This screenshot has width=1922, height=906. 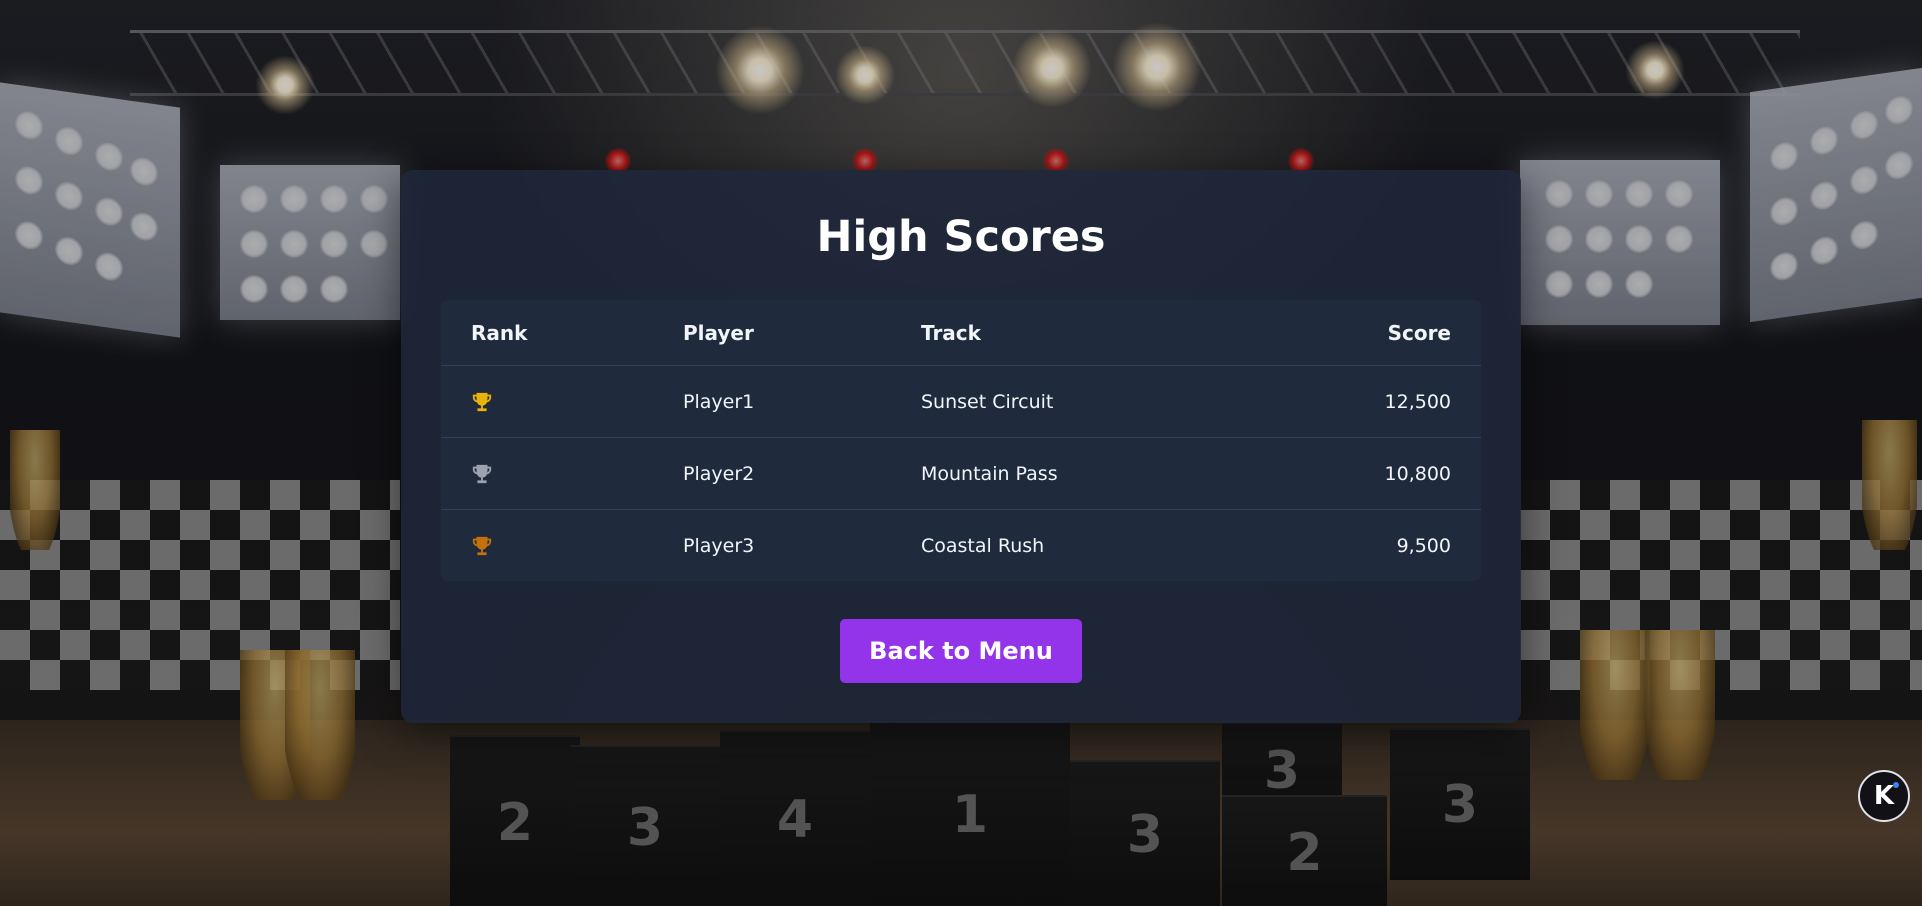 I want to click on player-cell: Player2, so click(x=719, y=473).